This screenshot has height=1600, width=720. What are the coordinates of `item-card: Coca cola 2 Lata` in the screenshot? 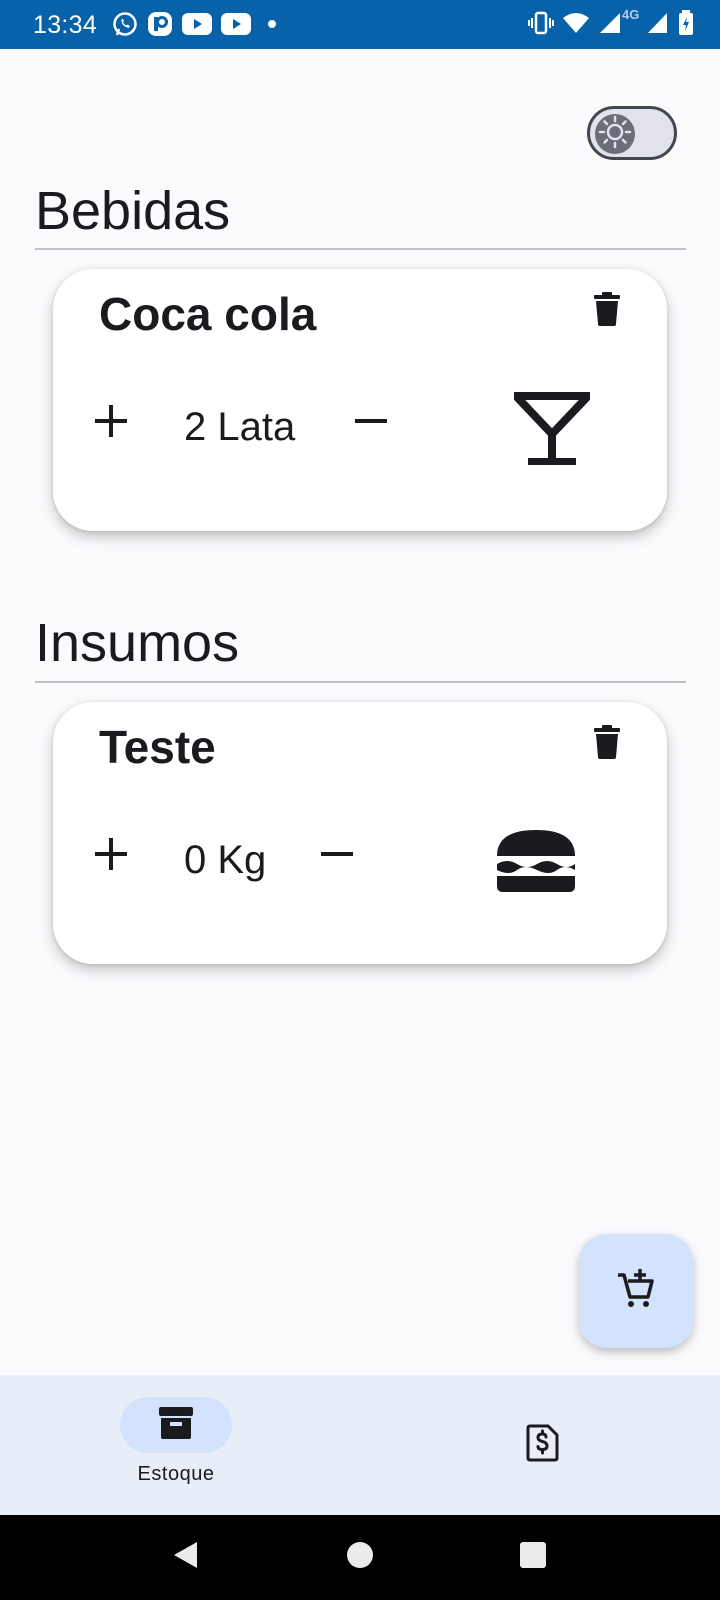 It's located at (360, 400).